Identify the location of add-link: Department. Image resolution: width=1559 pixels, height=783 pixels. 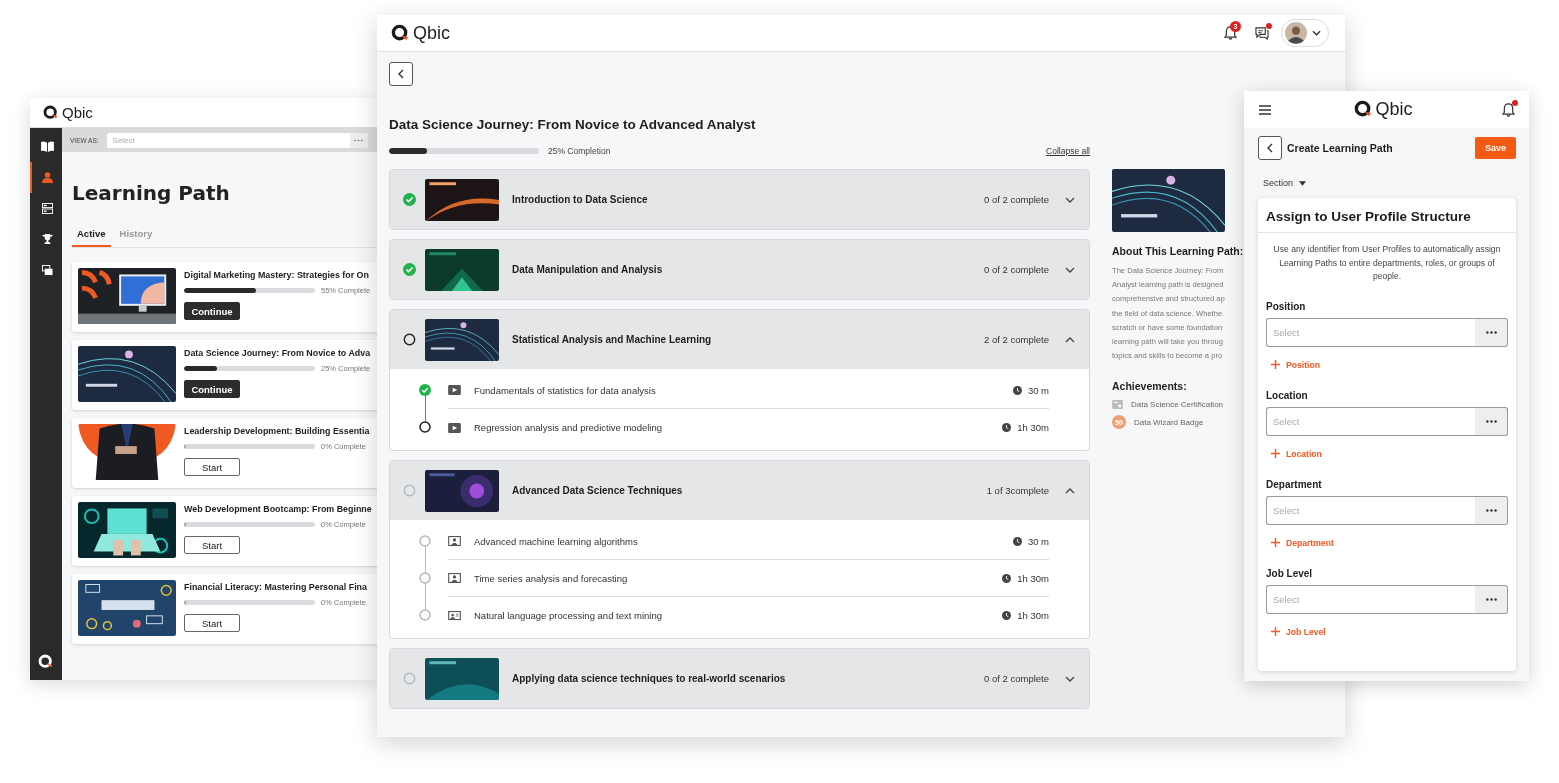
(1302, 542).